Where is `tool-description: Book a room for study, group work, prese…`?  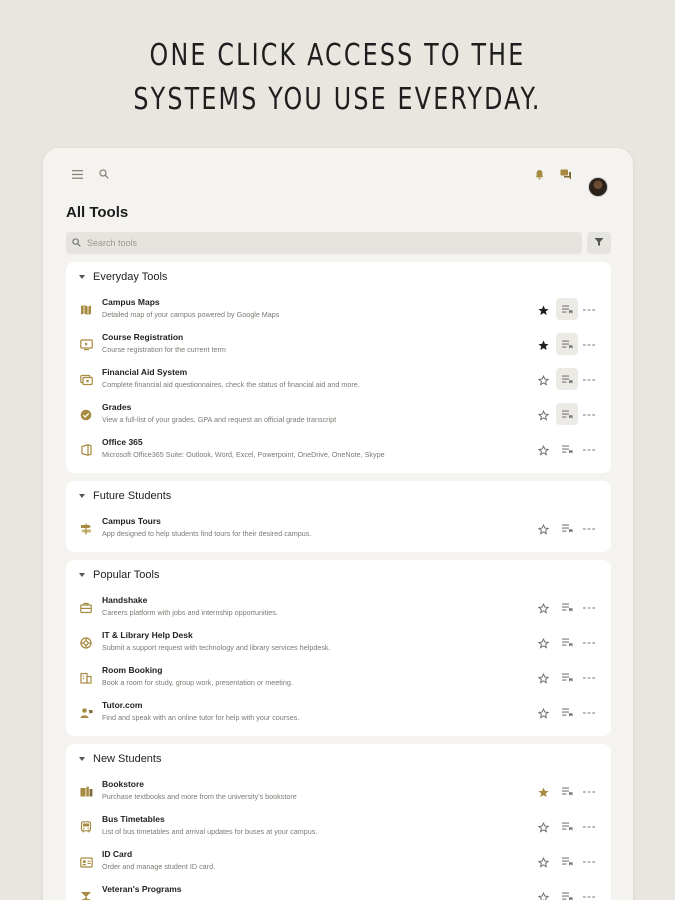
tool-description: Book a room for study, group work, prese… is located at coordinates (197, 682).